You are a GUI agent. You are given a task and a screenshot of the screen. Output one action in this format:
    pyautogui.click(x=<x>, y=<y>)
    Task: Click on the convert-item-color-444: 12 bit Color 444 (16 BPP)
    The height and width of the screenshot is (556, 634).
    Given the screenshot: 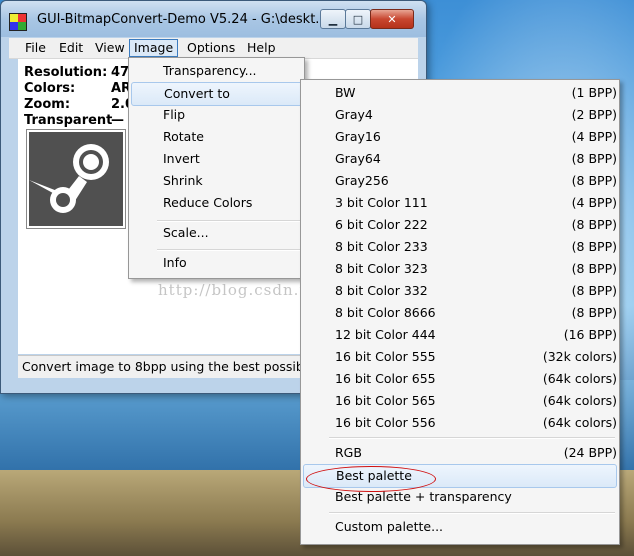 What is the action you would take?
    pyautogui.click(x=460, y=335)
    